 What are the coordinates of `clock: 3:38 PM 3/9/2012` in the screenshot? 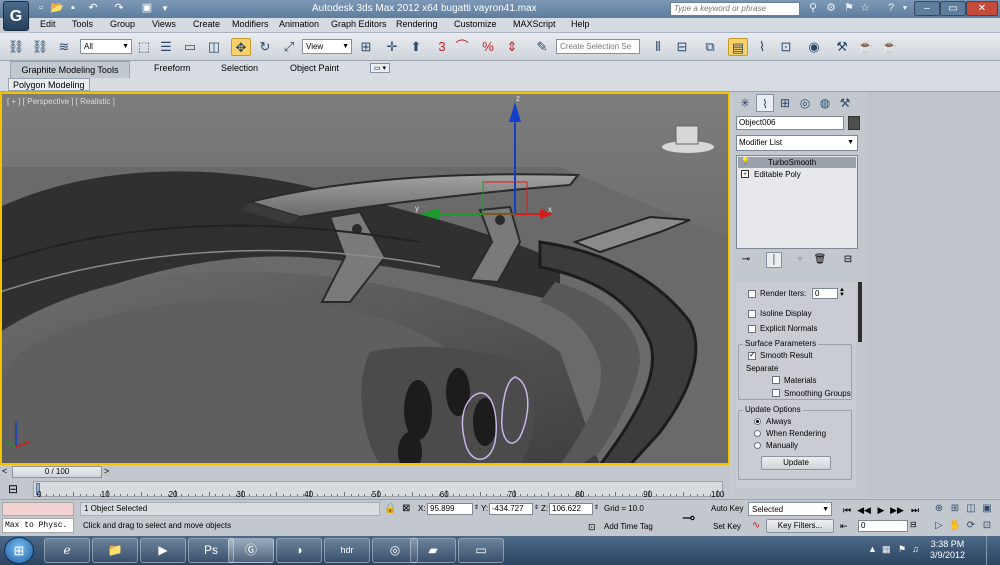 It's located at (947, 550).